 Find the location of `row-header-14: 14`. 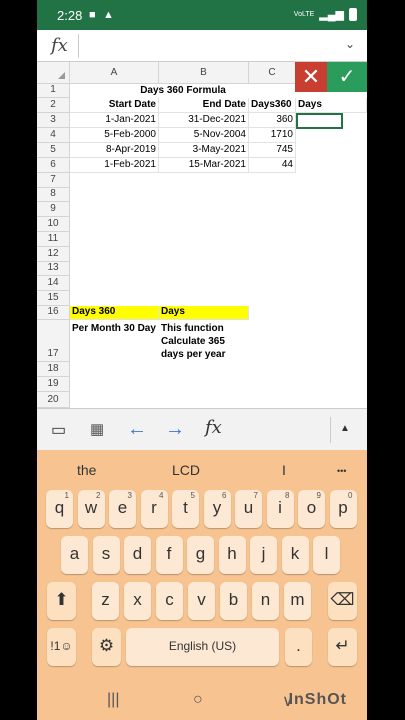

row-header-14: 14 is located at coordinates (53, 283).